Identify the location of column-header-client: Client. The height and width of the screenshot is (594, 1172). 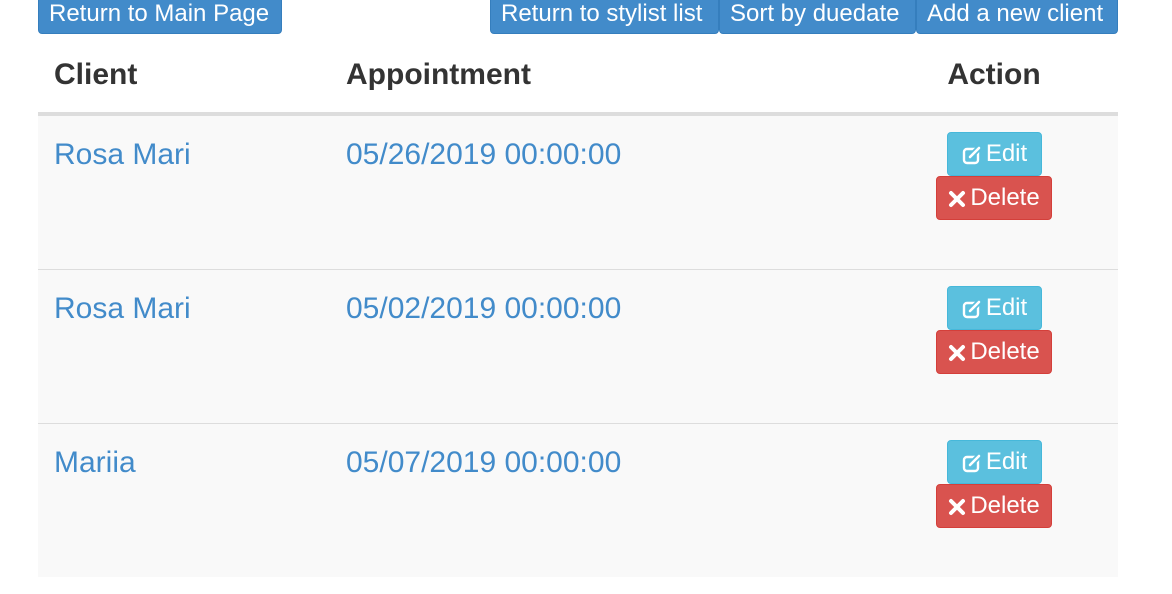
(96, 74).